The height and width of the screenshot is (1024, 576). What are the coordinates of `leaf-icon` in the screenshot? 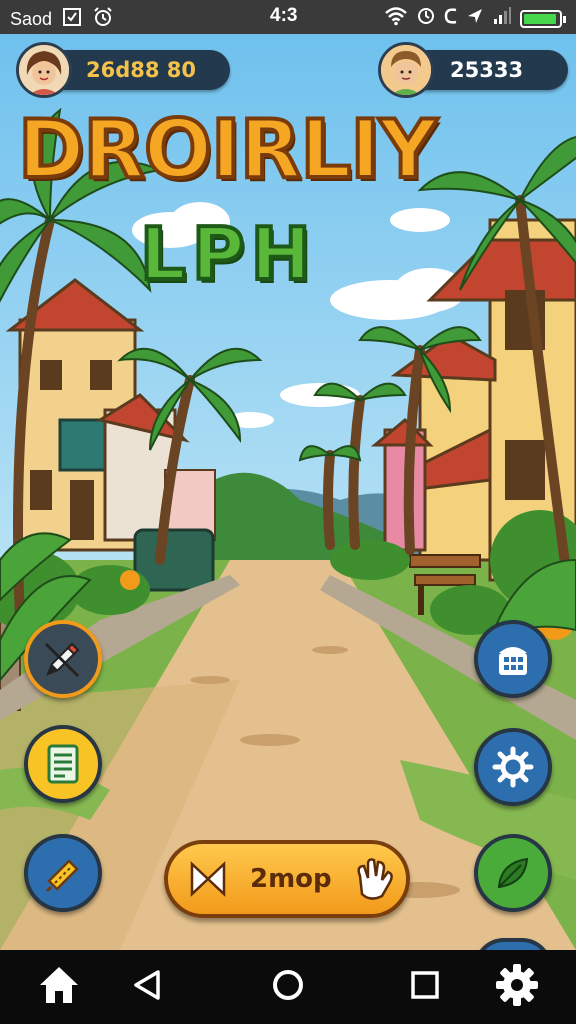 It's located at (513, 873).